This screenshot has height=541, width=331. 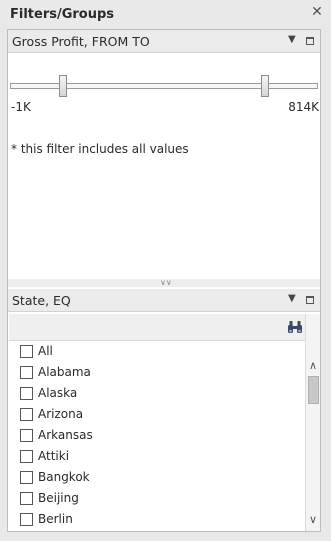 I want to click on gross-profit-filter-header: Gross Profit, FROM TO ▼, so click(x=164, y=41).